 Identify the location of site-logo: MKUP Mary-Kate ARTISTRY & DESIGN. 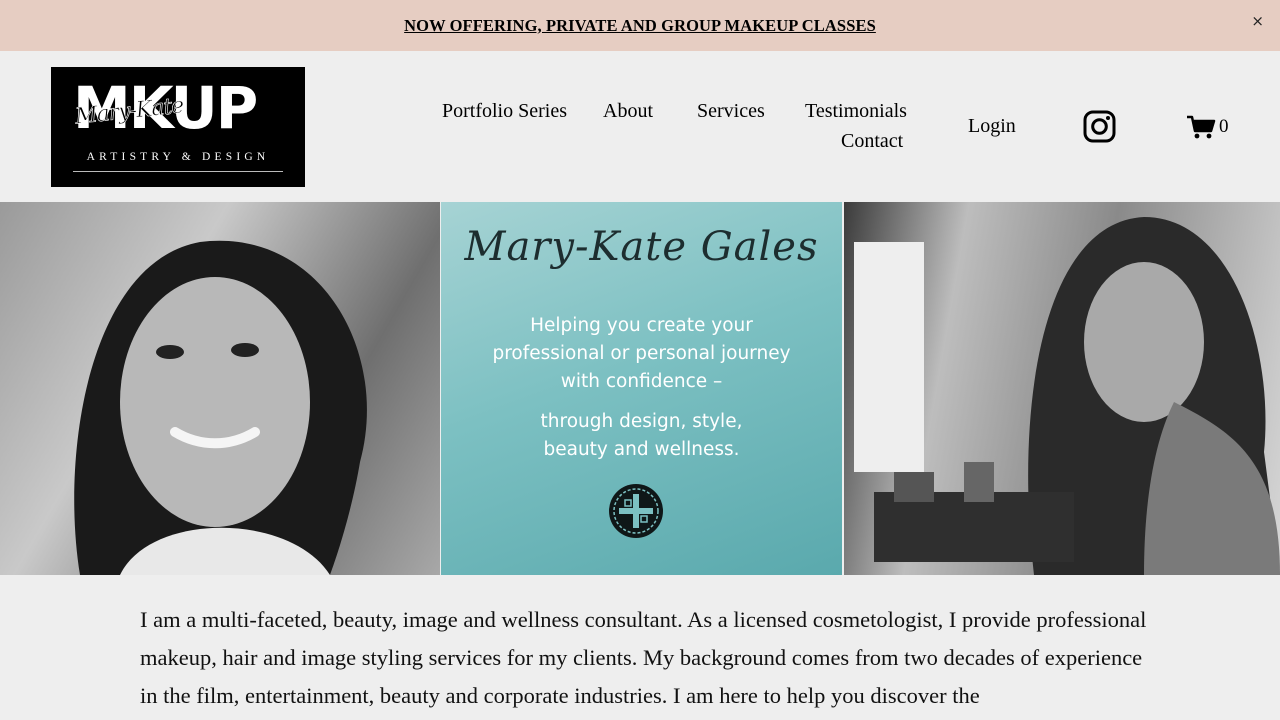
(178, 127).